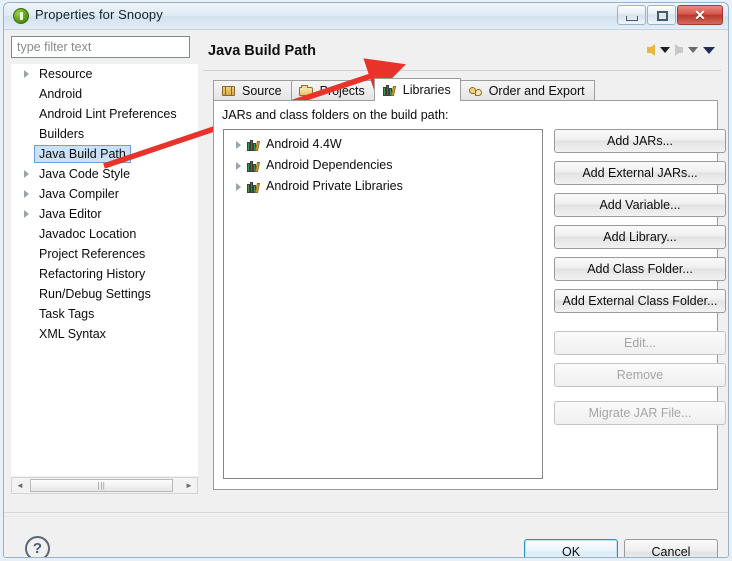 This screenshot has width=732, height=561. Describe the element at coordinates (85, 174) in the screenshot. I see `sidebar-item-label: Java Code Style` at that location.